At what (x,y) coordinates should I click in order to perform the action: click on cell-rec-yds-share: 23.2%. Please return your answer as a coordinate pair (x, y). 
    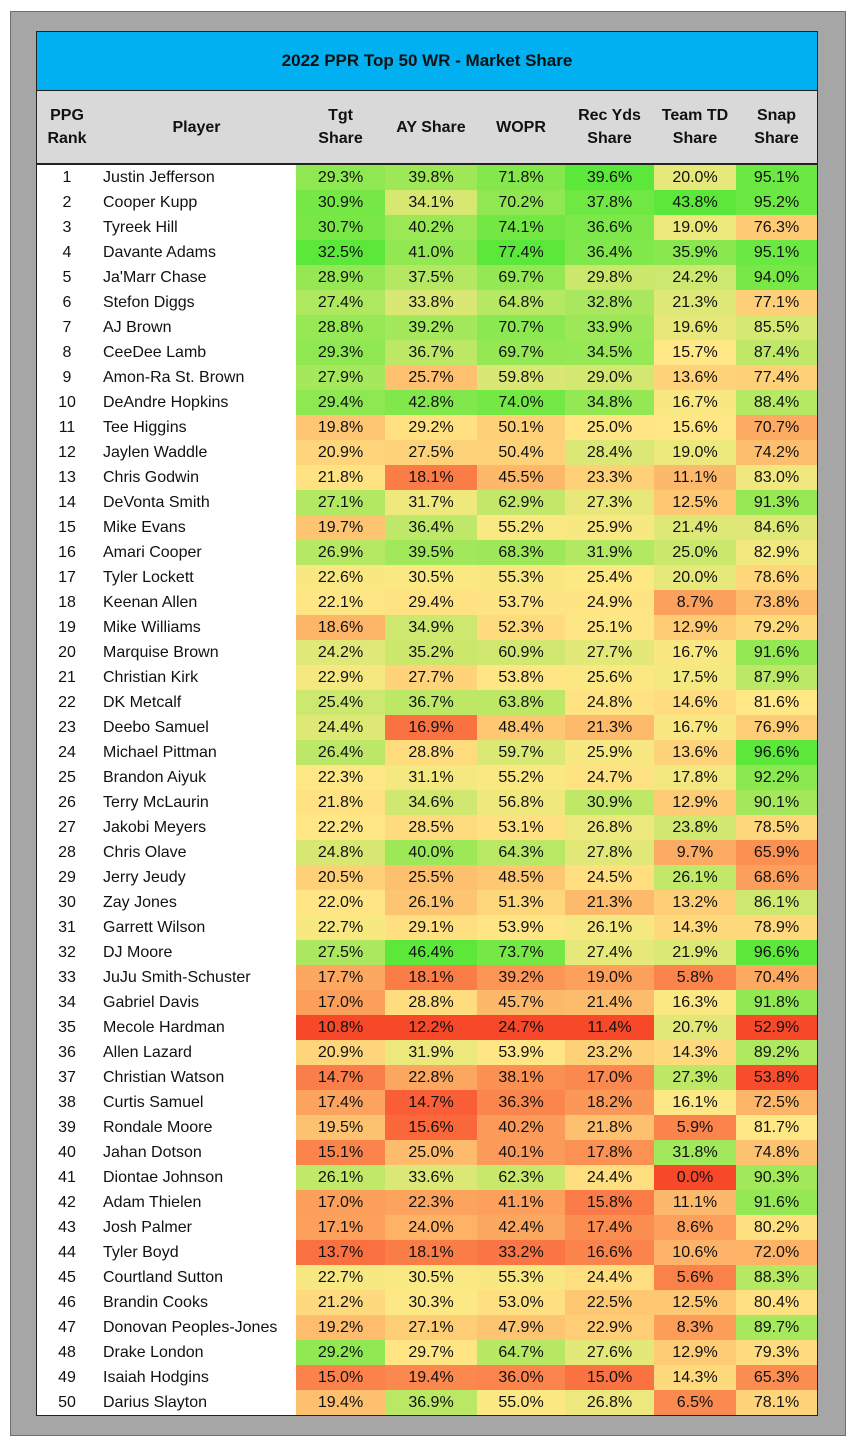
    Looking at the image, I should click on (609, 1052).